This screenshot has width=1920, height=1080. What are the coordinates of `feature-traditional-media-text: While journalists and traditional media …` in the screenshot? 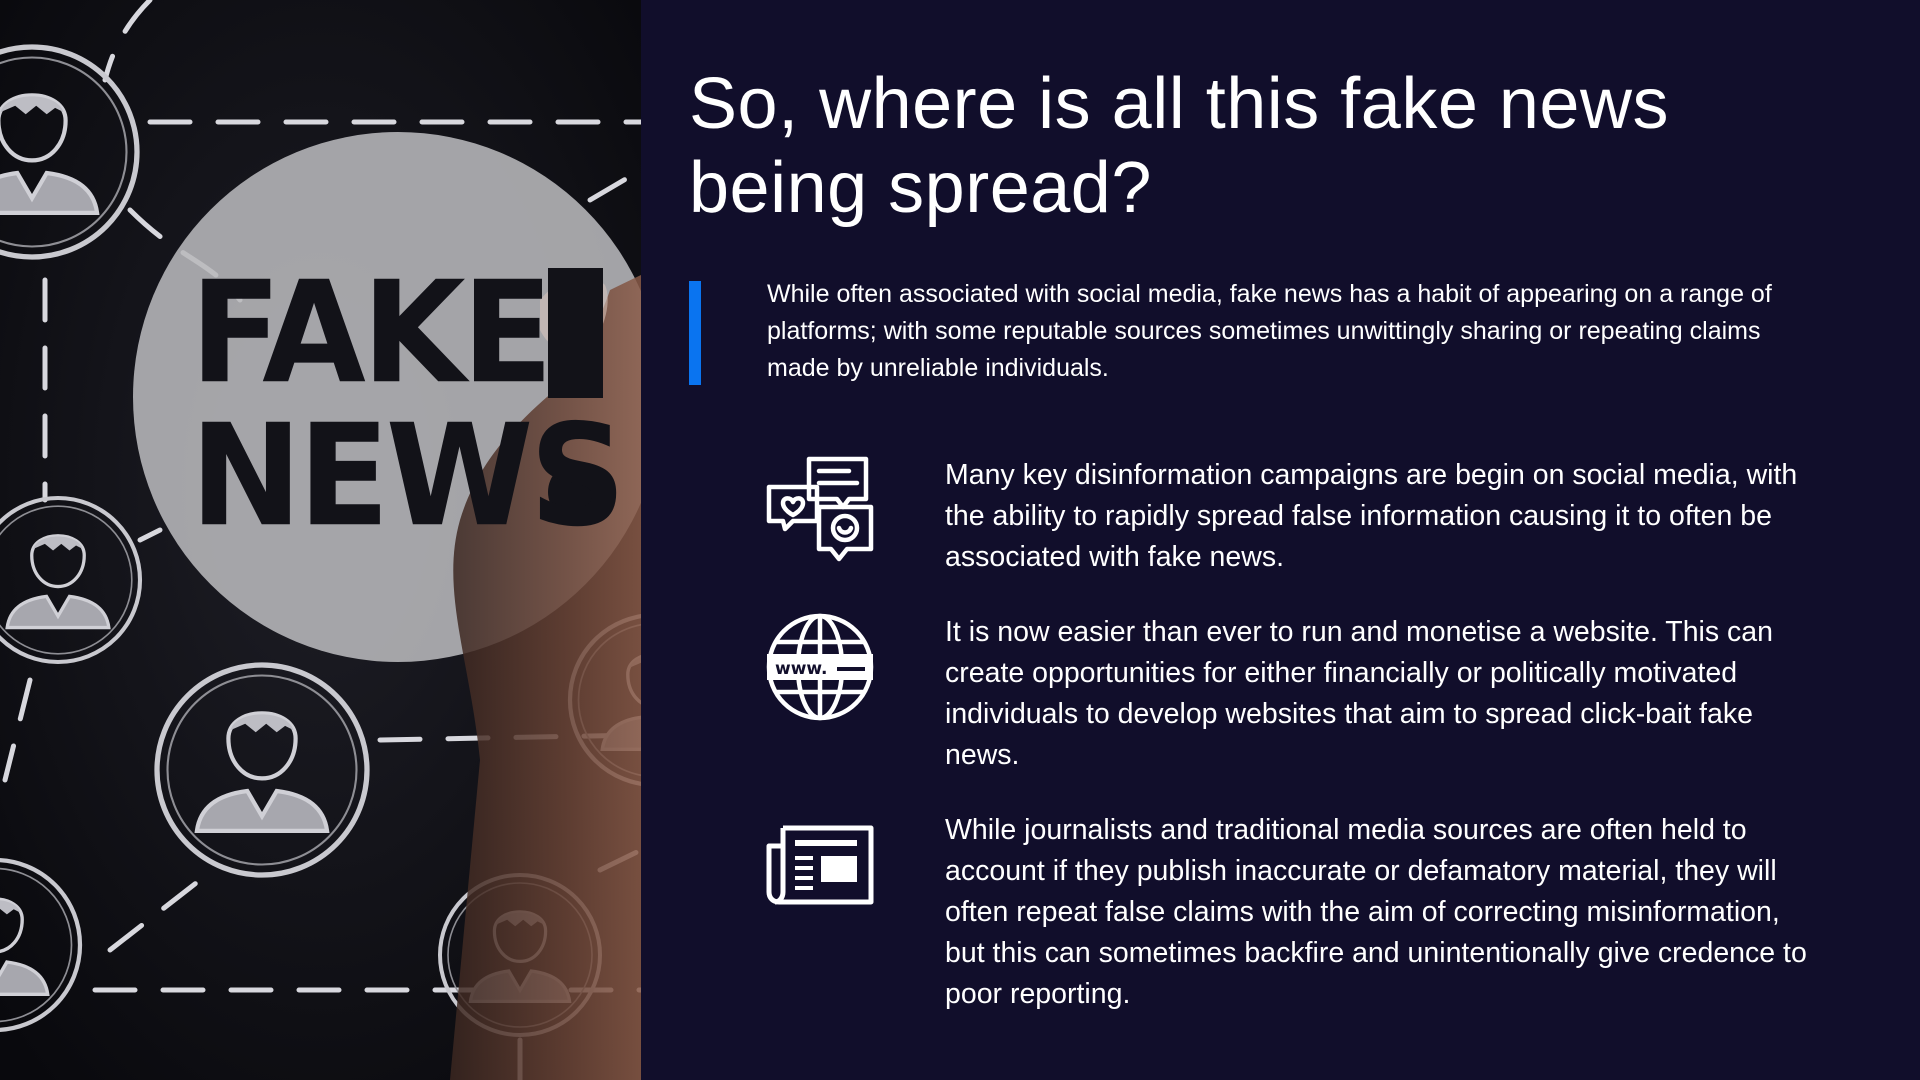 It's located at (1376, 912).